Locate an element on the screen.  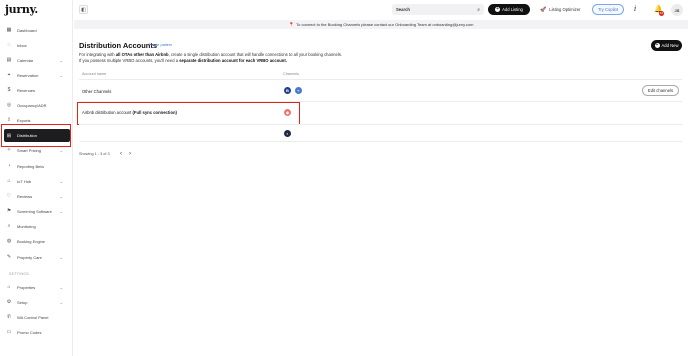
notification-badge: 10 is located at coordinates (661, 13).